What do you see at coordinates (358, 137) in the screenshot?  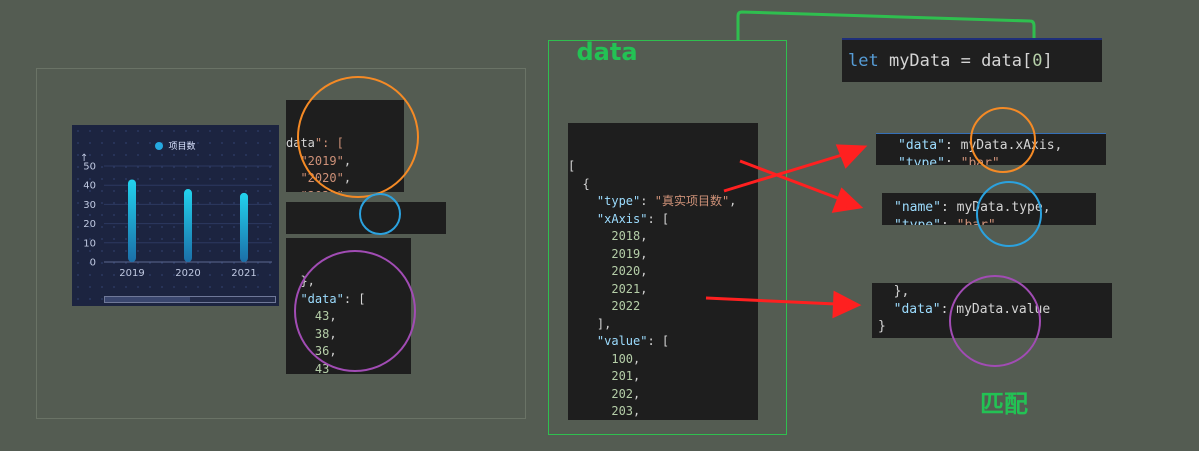 I see `orange-circle` at bounding box center [358, 137].